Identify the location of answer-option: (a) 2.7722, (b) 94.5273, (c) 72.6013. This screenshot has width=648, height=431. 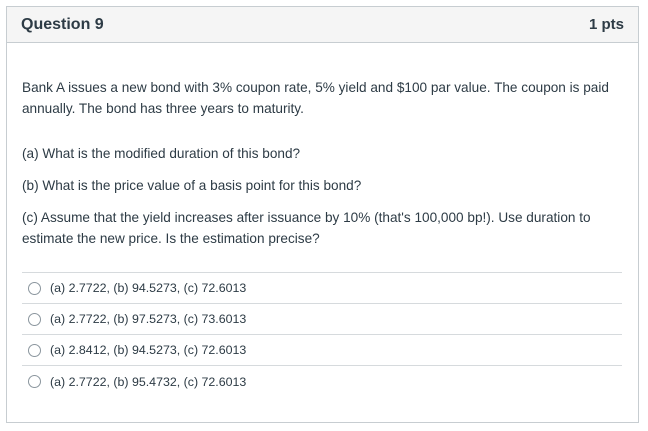
(322, 288).